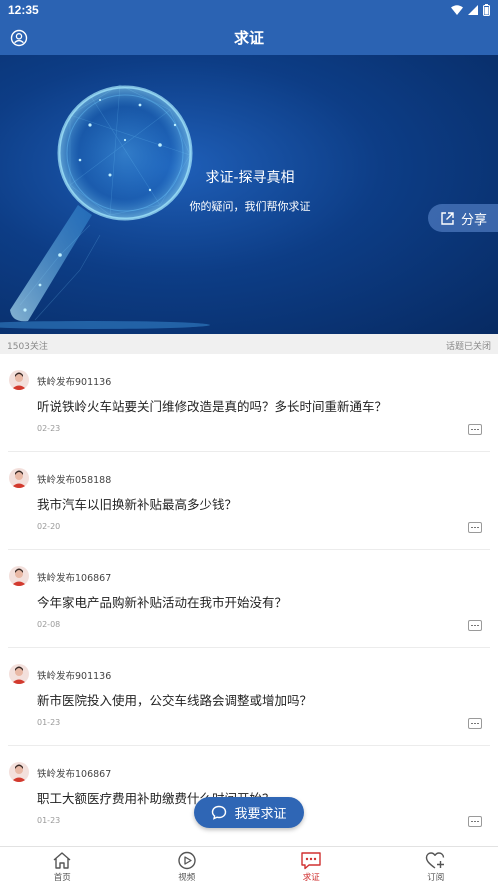 Image resolution: width=498 pixels, height=885 pixels. I want to click on tab-subscribe-label: 订阅, so click(436, 878).